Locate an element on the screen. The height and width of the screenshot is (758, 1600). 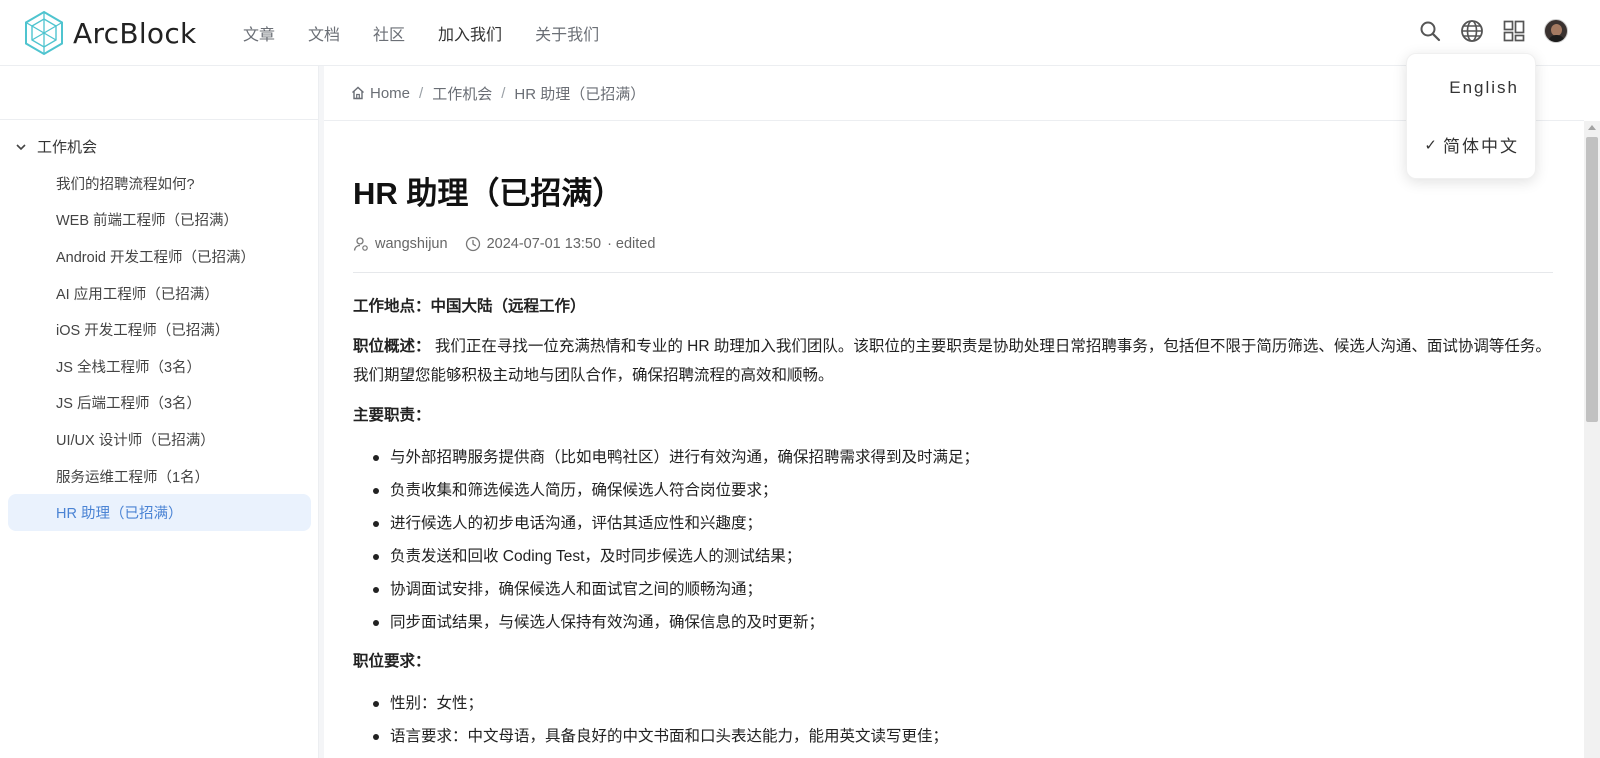
nav-item-join-us: 加入我们 is located at coordinates (470, 33).